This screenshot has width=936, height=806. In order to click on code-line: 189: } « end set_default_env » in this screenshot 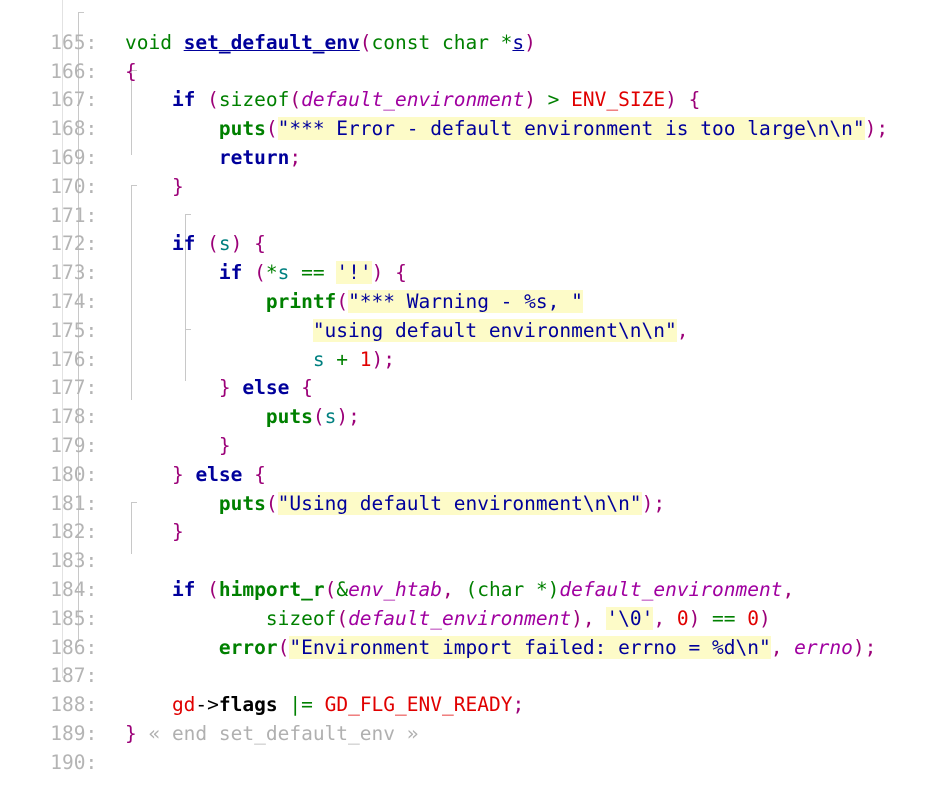, I will do `click(468, 718)`.